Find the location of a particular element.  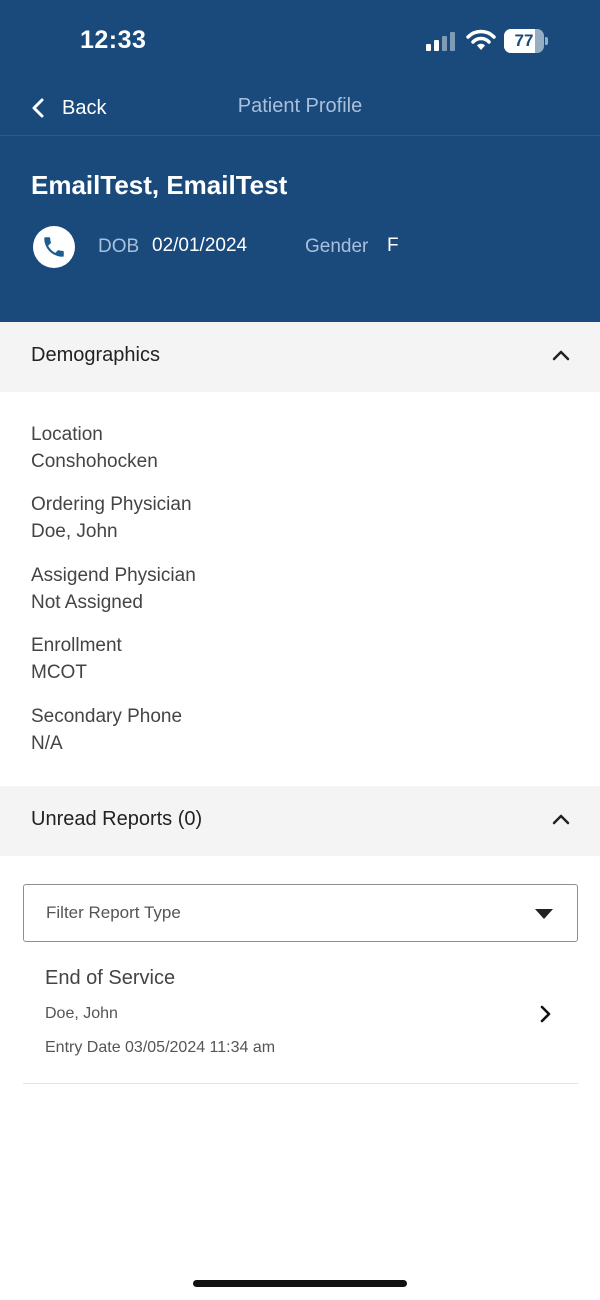

status-time: 12:33 is located at coordinates (113, 40).